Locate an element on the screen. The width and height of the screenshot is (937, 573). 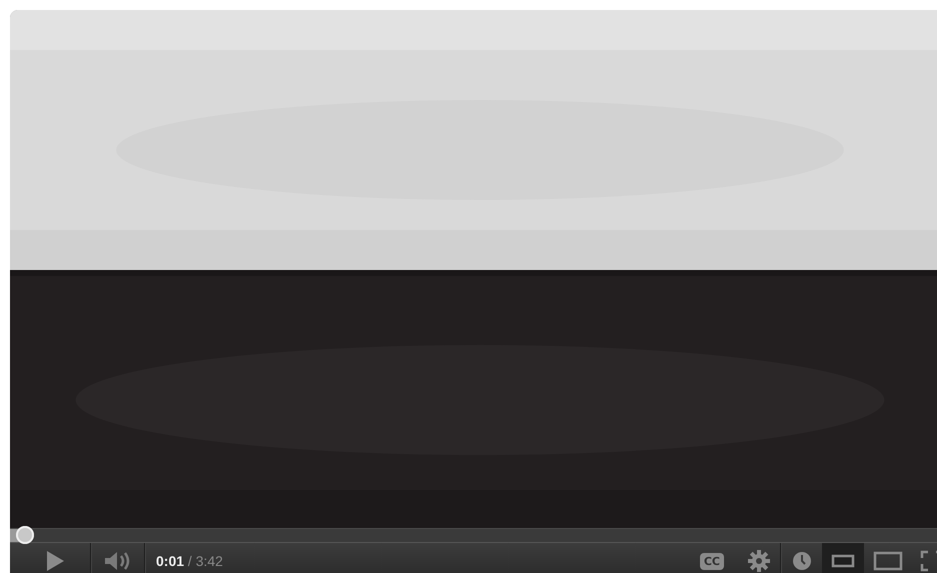
speaker-icon is located at coordinates (118, 561).